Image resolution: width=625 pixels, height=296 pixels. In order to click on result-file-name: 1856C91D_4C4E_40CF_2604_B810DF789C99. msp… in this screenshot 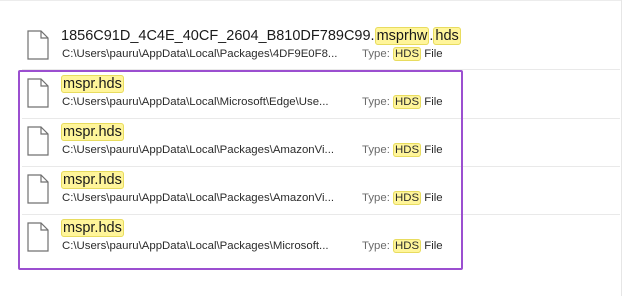, I will do `click(261, 36)`.